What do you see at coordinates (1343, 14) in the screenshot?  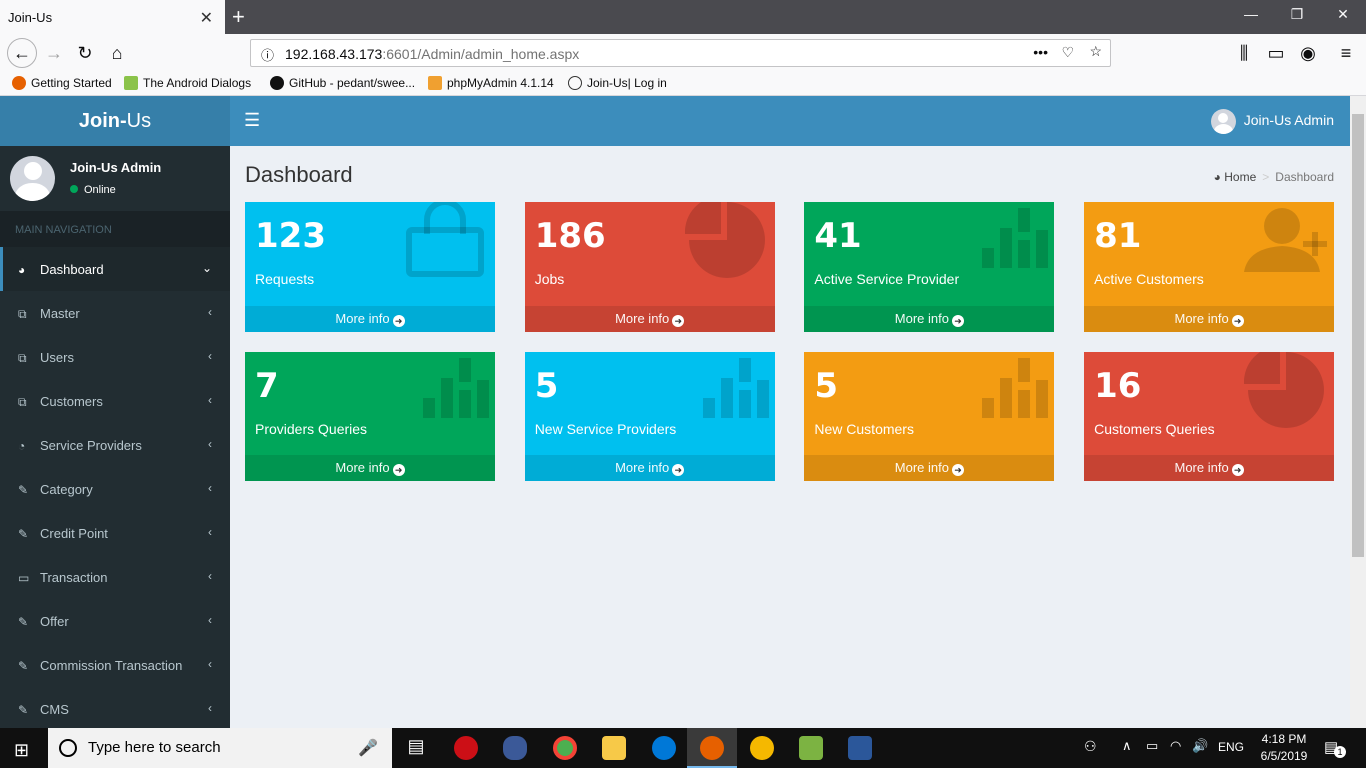 I see `window-close-icon: ✕` at bounding box center [1343, 14].